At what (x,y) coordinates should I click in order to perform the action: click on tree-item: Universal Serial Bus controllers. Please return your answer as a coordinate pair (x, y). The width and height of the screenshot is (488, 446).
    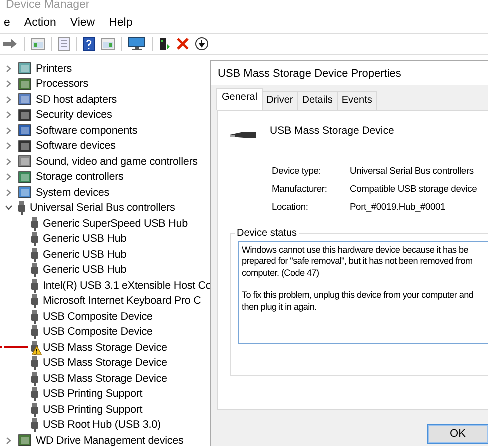
    Looking at the image, I should click on (103, 208).